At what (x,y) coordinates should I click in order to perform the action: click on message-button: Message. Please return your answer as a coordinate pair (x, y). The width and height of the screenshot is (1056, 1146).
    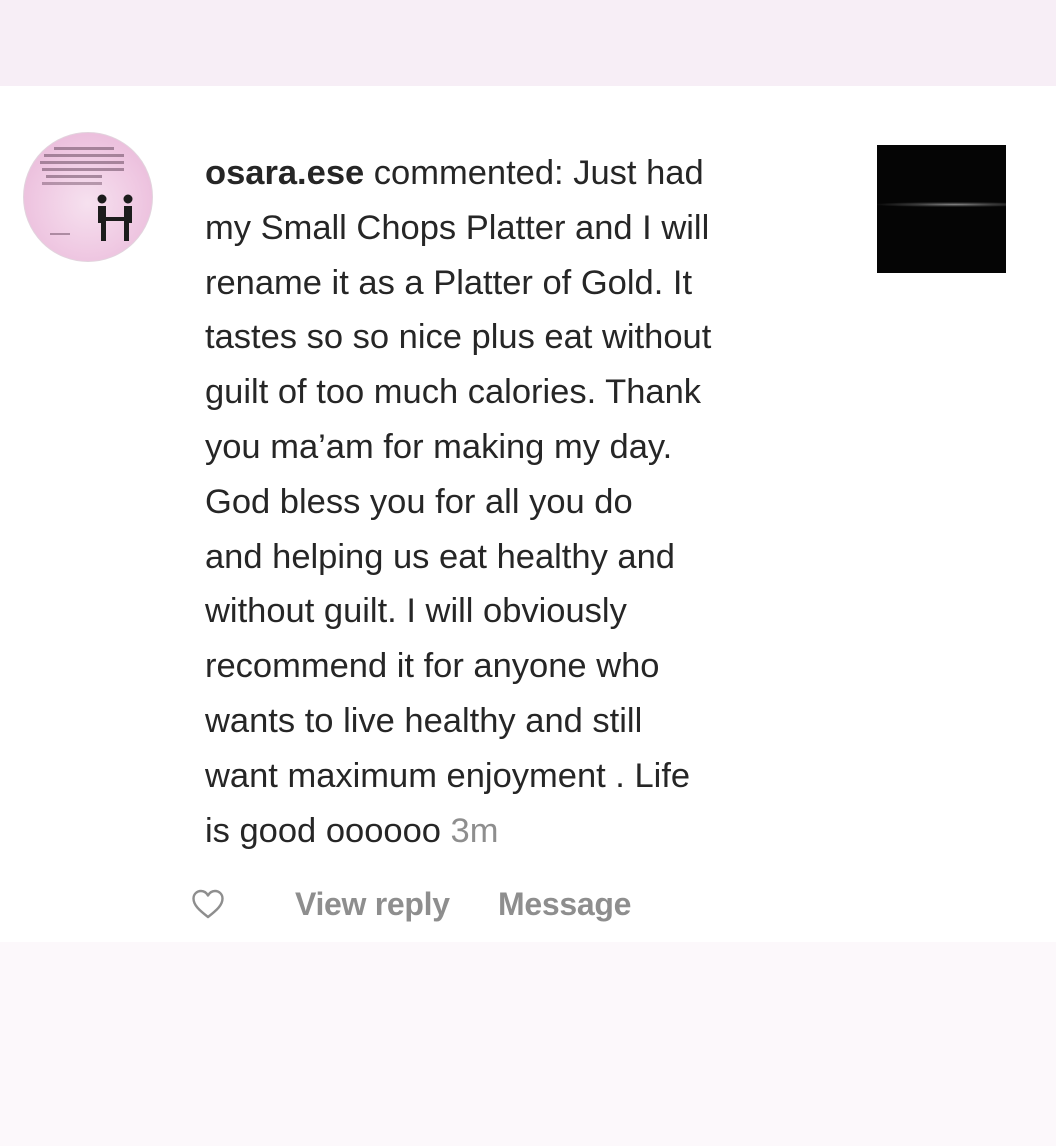
    Looking at the image, I should click on (564, 904).